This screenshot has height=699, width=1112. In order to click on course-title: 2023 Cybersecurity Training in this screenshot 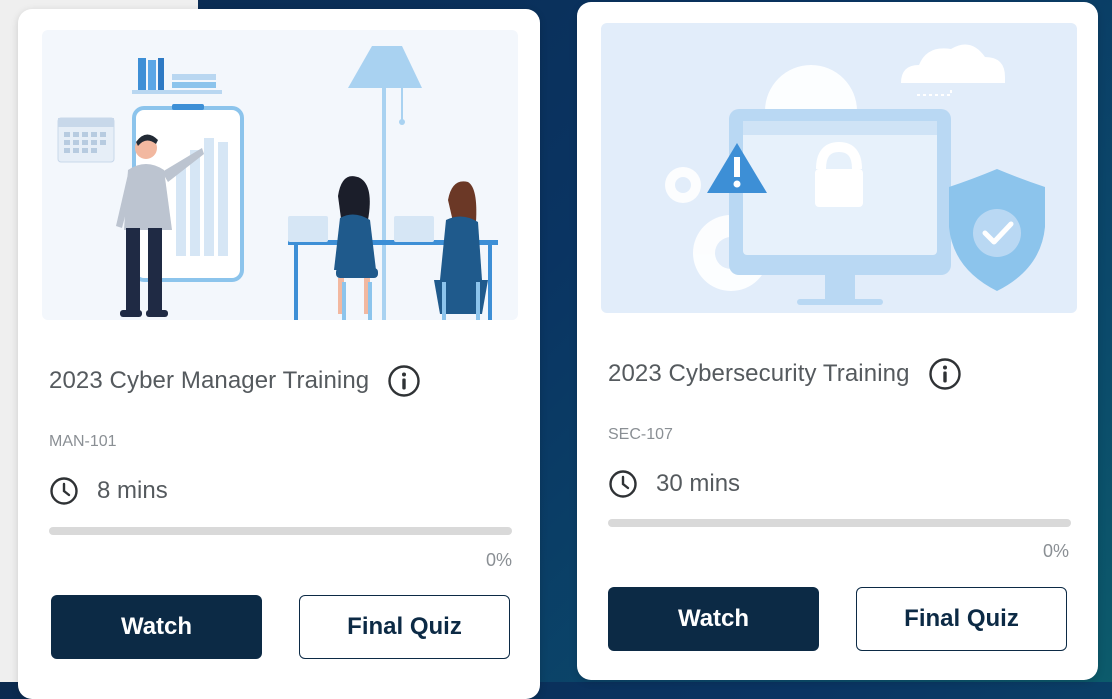, I will do `click(759, 373)`.